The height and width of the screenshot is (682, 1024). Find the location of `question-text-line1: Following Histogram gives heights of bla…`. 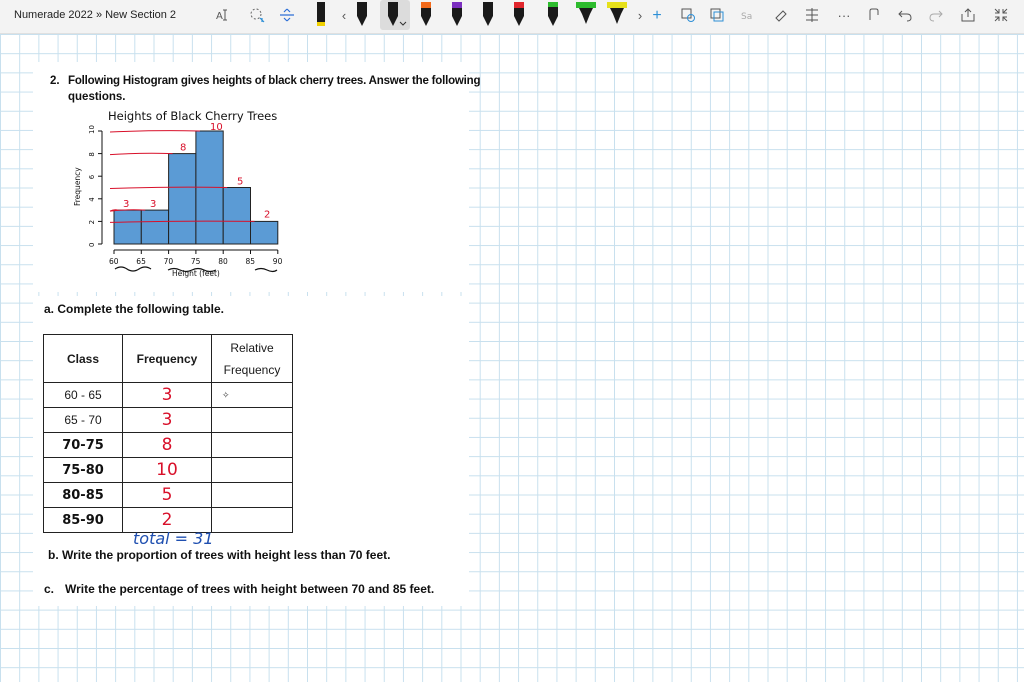

question-text-line1: Following Histogram gives heights of bla… is located at coordinates (274, 81).